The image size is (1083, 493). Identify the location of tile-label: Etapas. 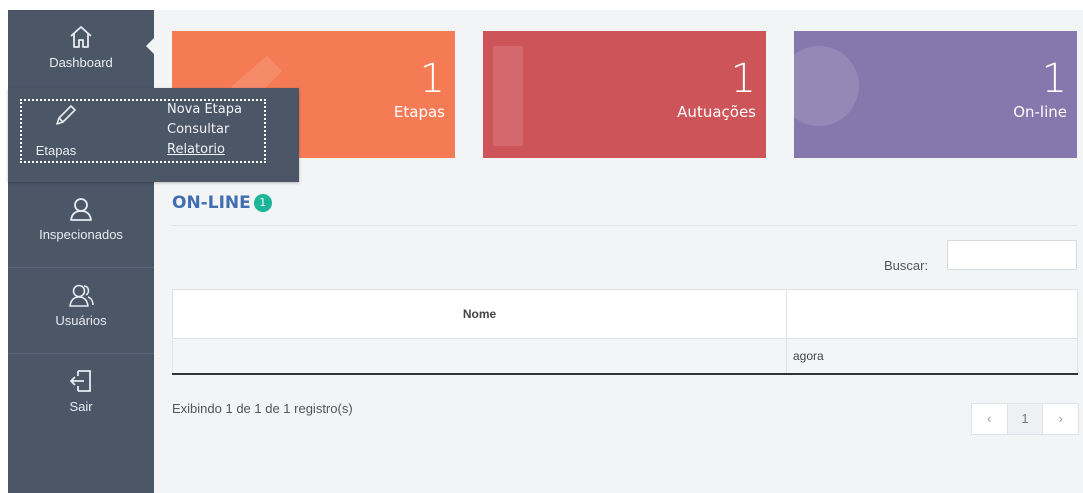
(419, 112).